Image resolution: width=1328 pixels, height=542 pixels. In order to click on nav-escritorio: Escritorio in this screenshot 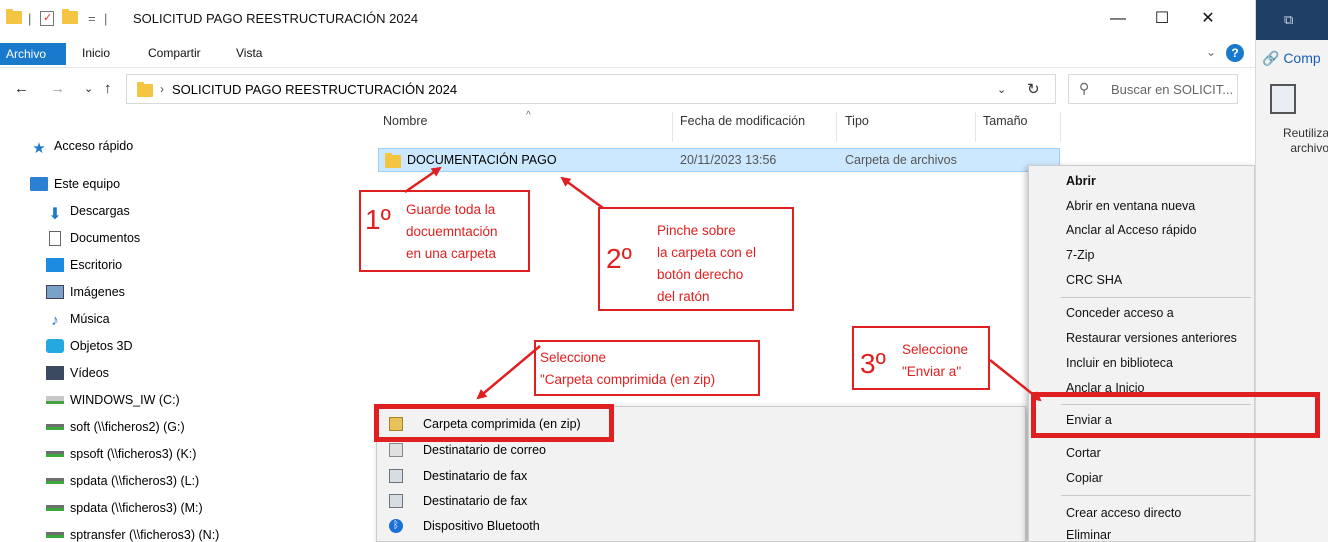, I will do `click(84, 265)`.